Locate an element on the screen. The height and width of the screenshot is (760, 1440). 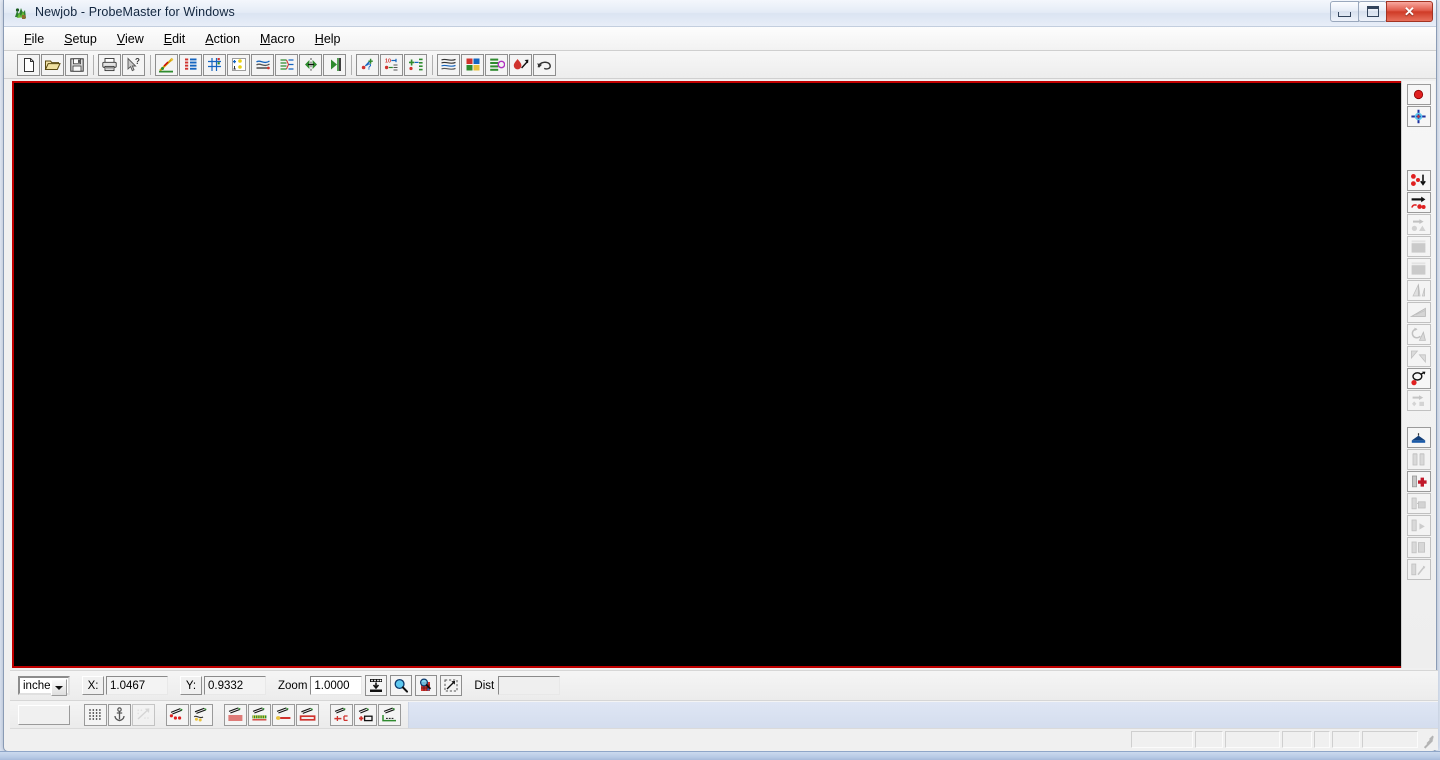
menu-setup: Setup is located at coordinates (80, 39).